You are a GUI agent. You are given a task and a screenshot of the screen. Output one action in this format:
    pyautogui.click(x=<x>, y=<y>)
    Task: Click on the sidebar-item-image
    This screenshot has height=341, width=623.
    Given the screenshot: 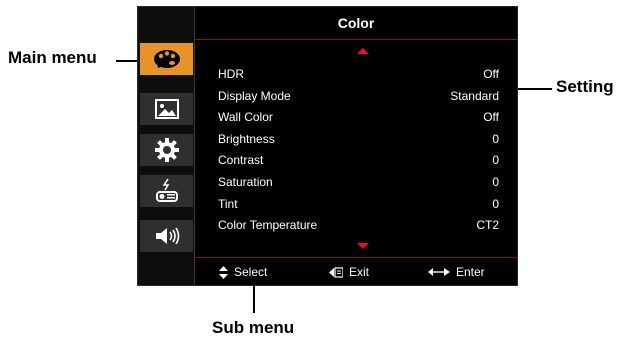 What is the action you would take?
    pyautogui.click(x=166, y=109)
    